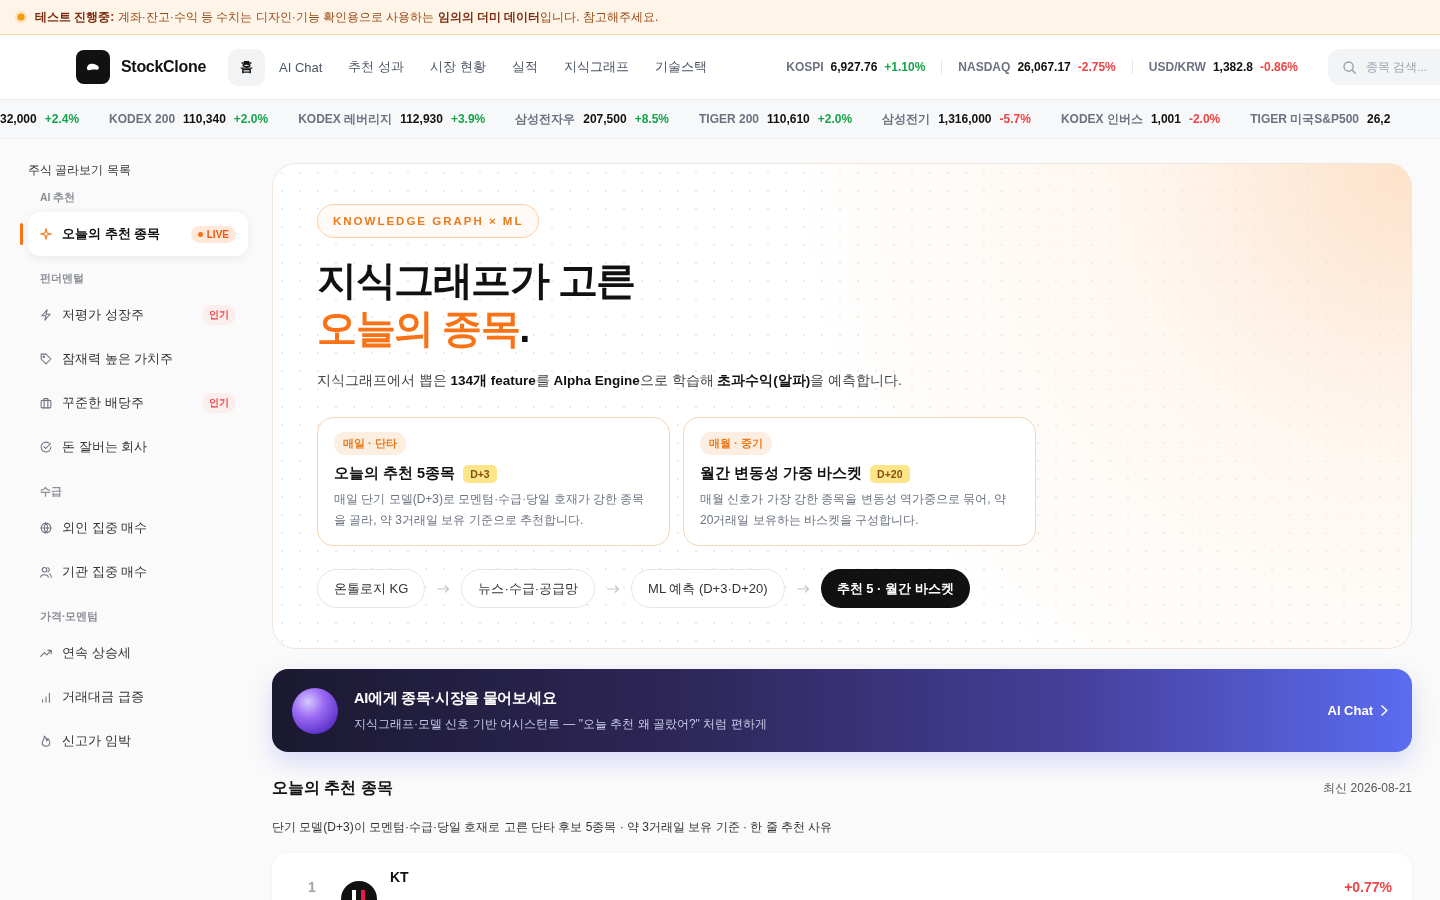 The width and height of the screenshot is (1440, 900). What do you see at coordinates (46, 403) in the screenshot?
I see `briefcase-icon` at bounding box center [46, 403].